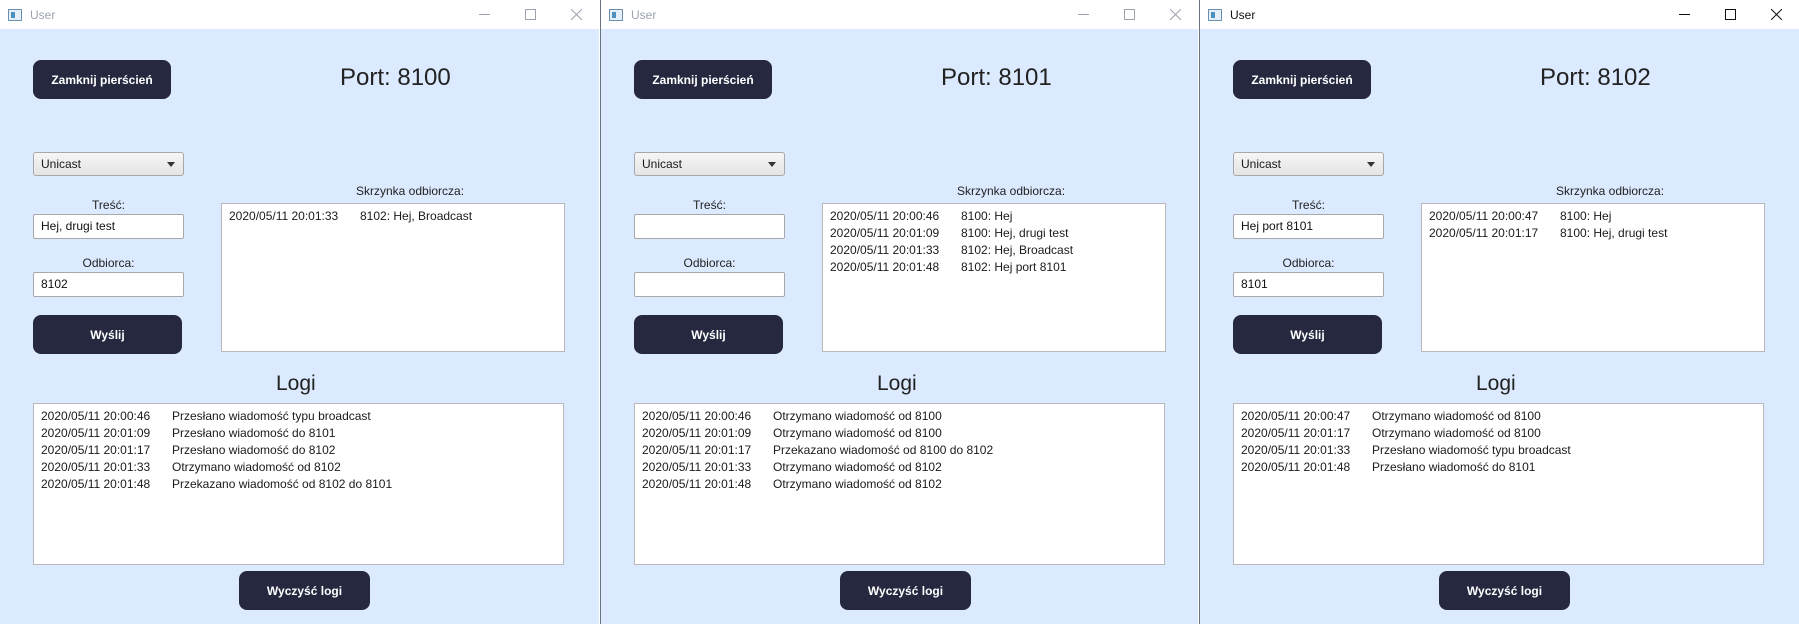  What do you see at coordinates (1015, 233) in the screenshot?
I see `inbox-item-message: 8100: Hej, drugi test` at bounding box center [1015, 233].